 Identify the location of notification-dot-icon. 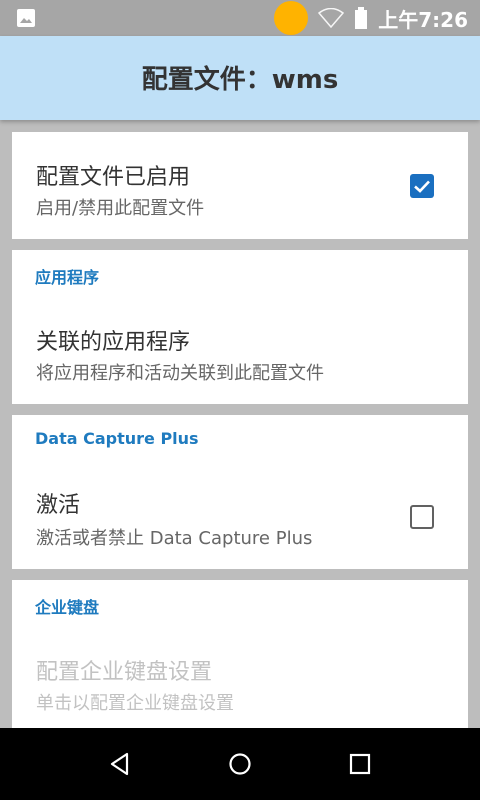
(291, 18).